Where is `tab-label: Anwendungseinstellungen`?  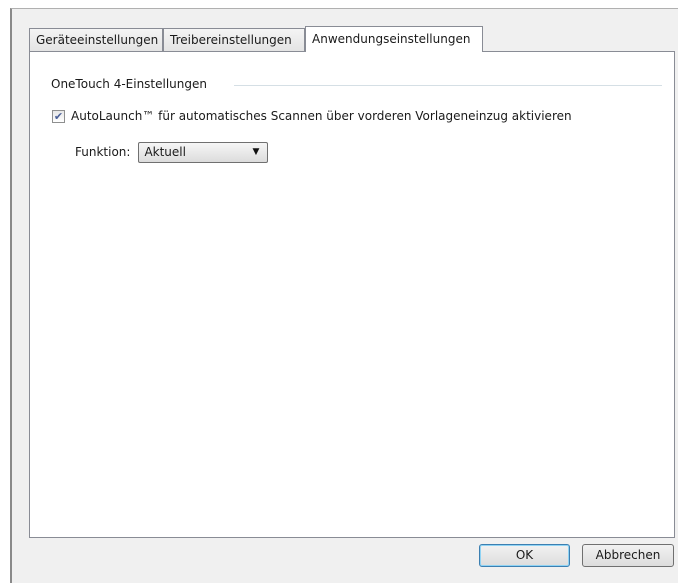 tab-label: Anwendungseinstellungen is located at coordinates (391, 39).